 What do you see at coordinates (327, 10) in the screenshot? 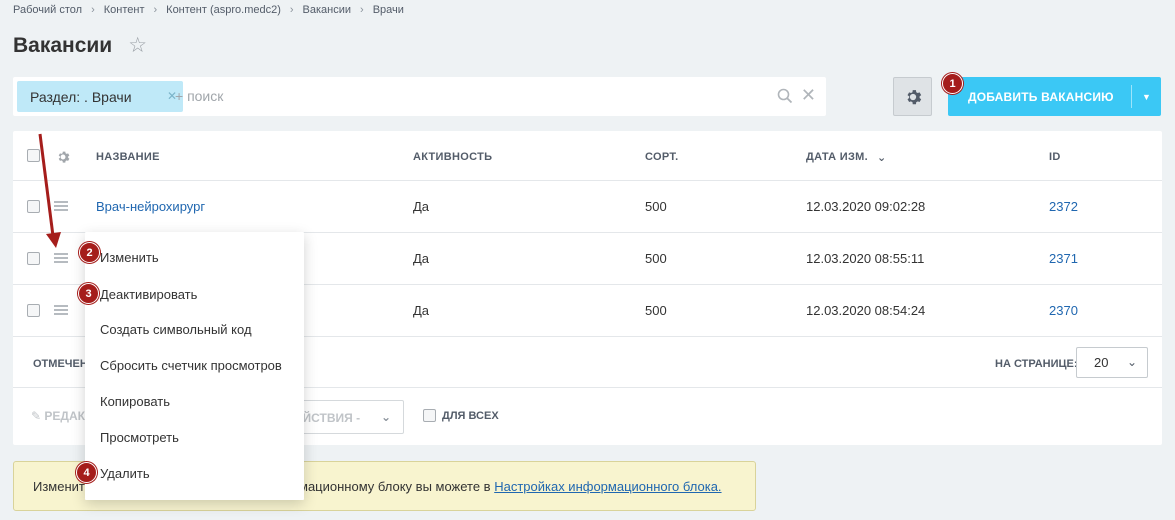
I see `breadcrumb-item: Вакансии` at bounding box center [327, 10].